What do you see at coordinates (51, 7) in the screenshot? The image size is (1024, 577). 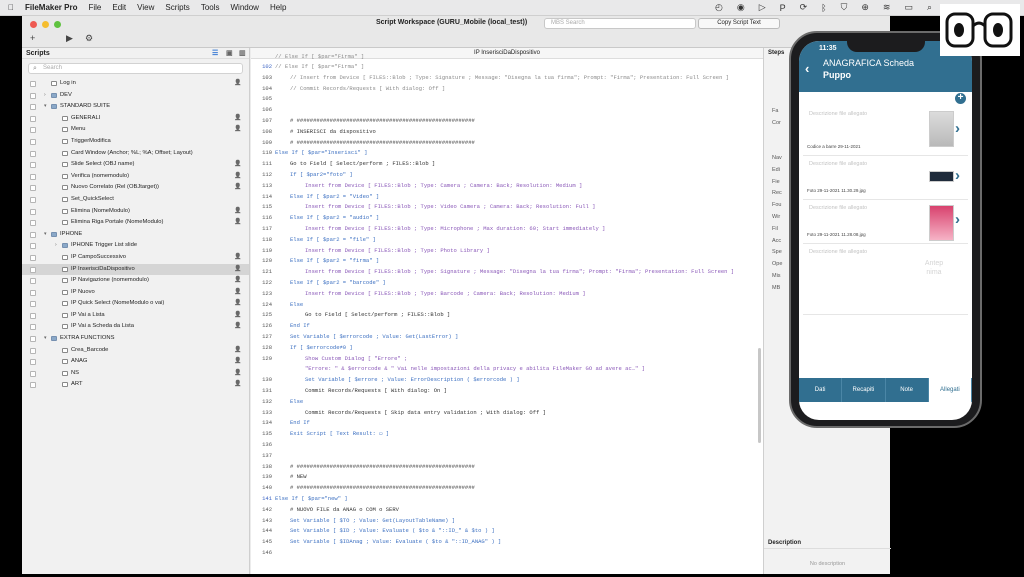 I see `menu-app-name: FileMaker Pro` at bounding box center [51, 7].